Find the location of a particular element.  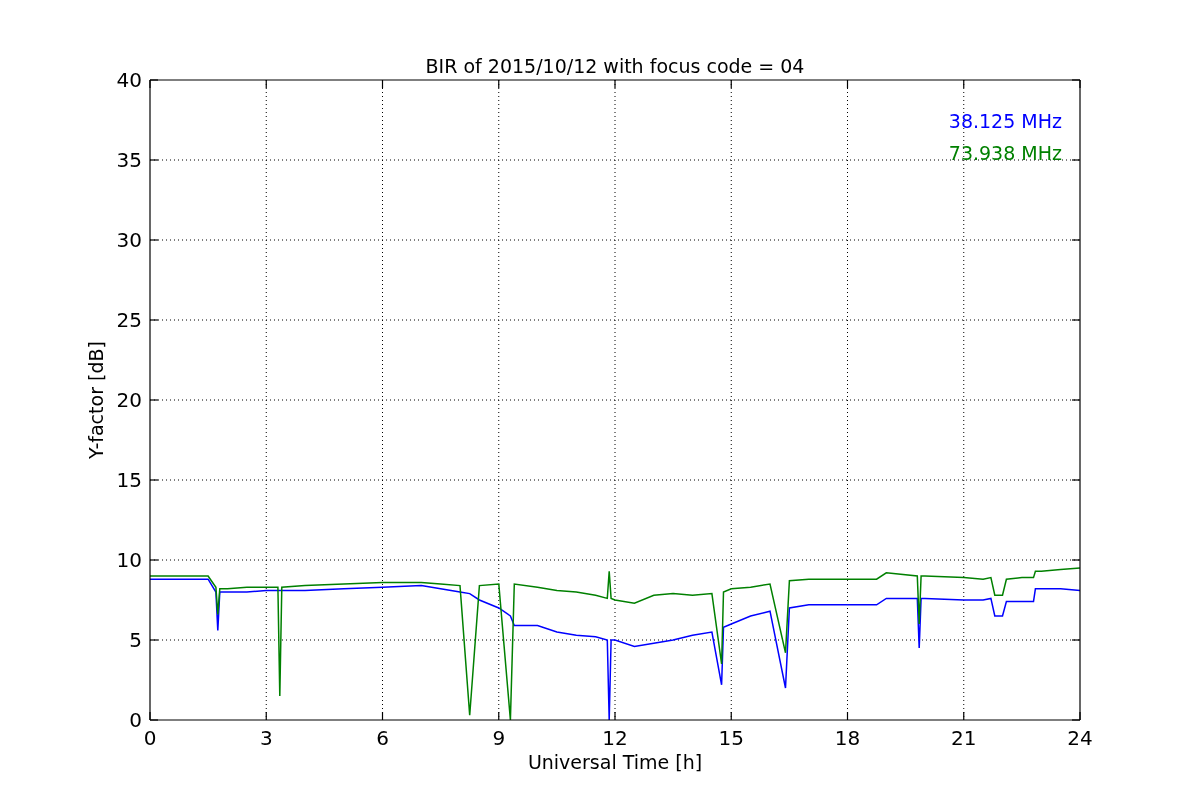

x-tick-label: 24 is located at coordinates (1080, 738).